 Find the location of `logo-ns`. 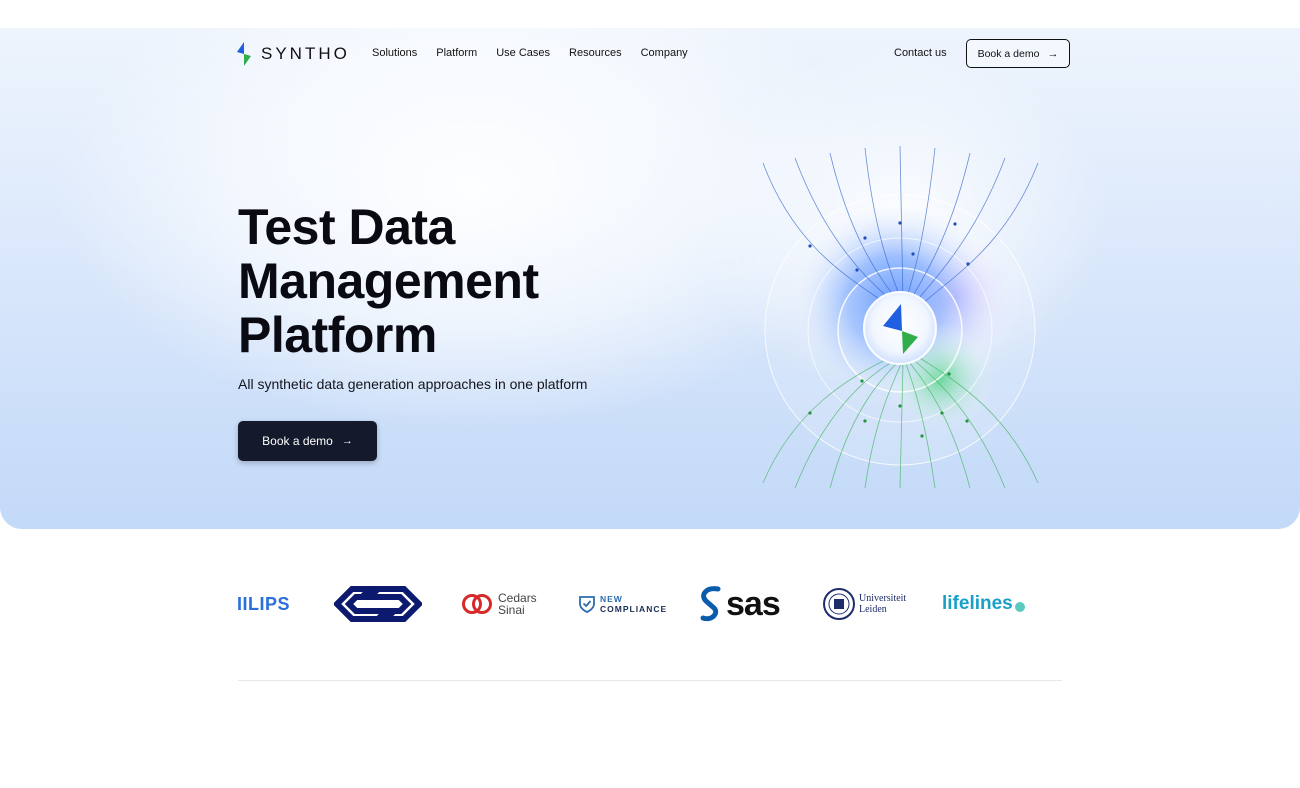

logo-ns is located at coordinates (378, 604).